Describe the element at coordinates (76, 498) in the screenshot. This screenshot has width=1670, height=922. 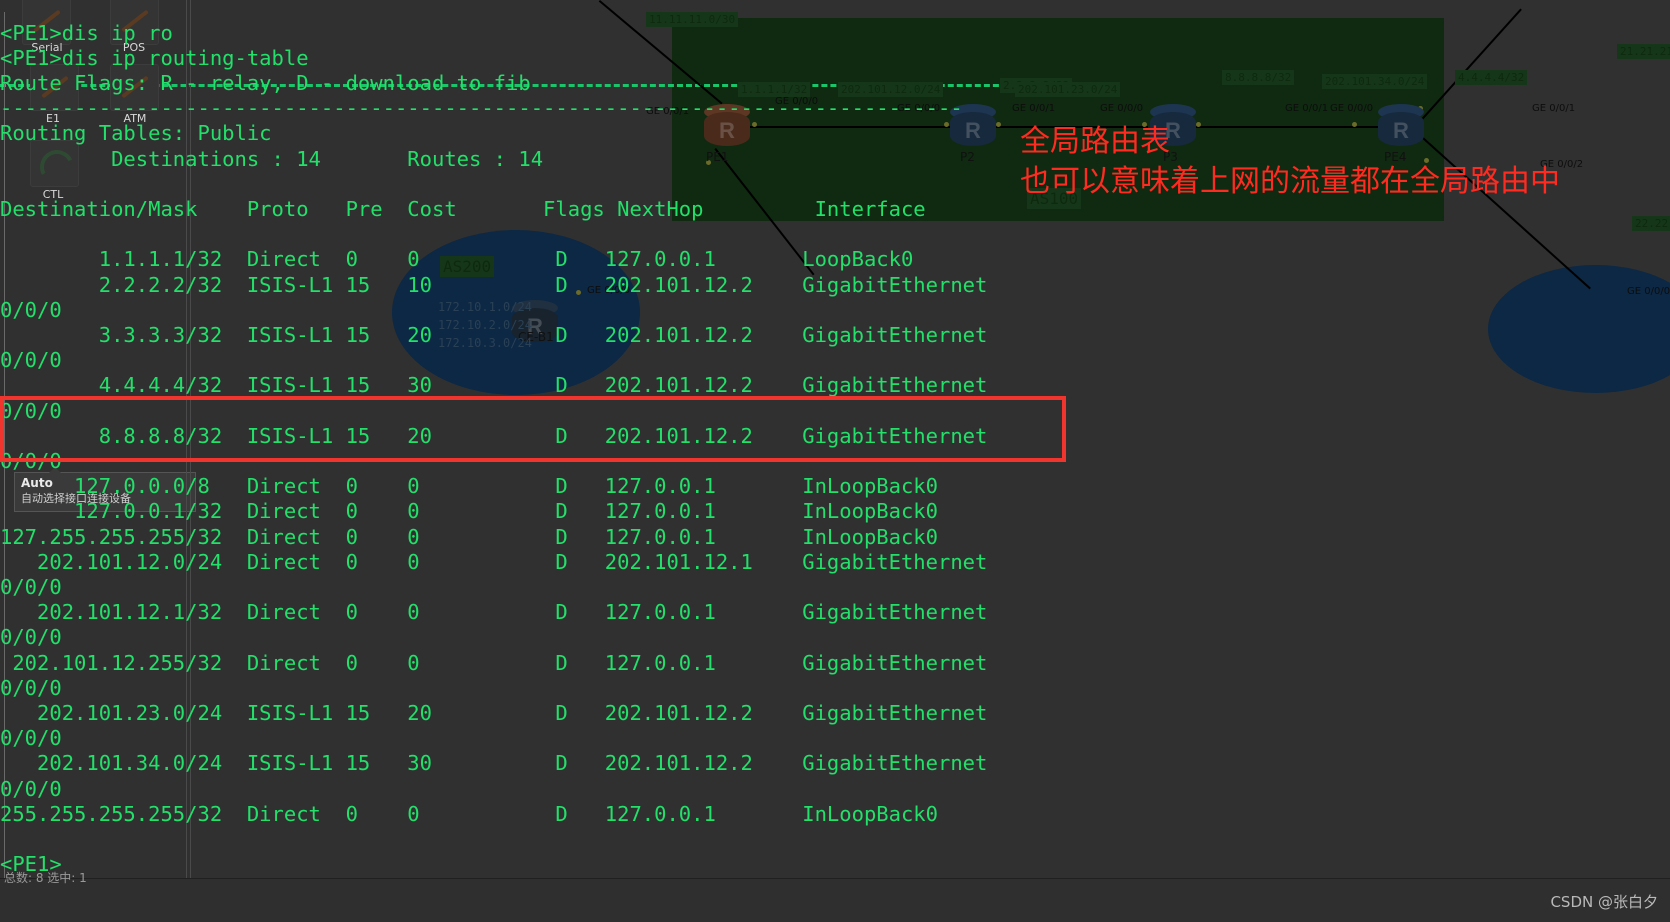
I see `tooltip-desc: 自动选择接口连接设备` at that location.